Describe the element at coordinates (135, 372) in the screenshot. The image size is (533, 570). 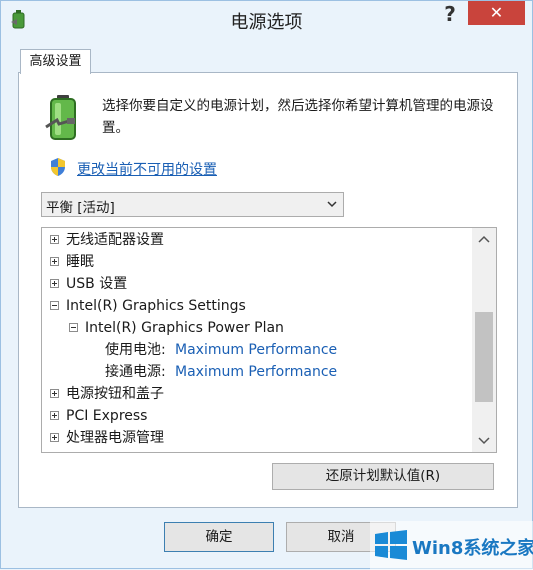
I see `setting-label: 接通电源:` at that location.